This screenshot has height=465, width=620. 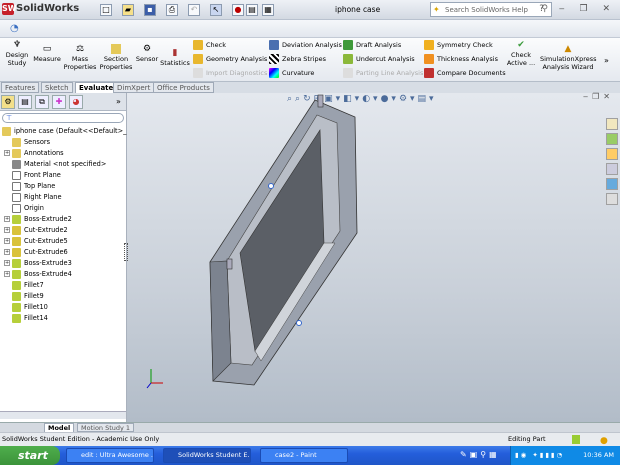 I want to click on taskbar-item-paint: case2 - Paint, so click(x=304, y=455).